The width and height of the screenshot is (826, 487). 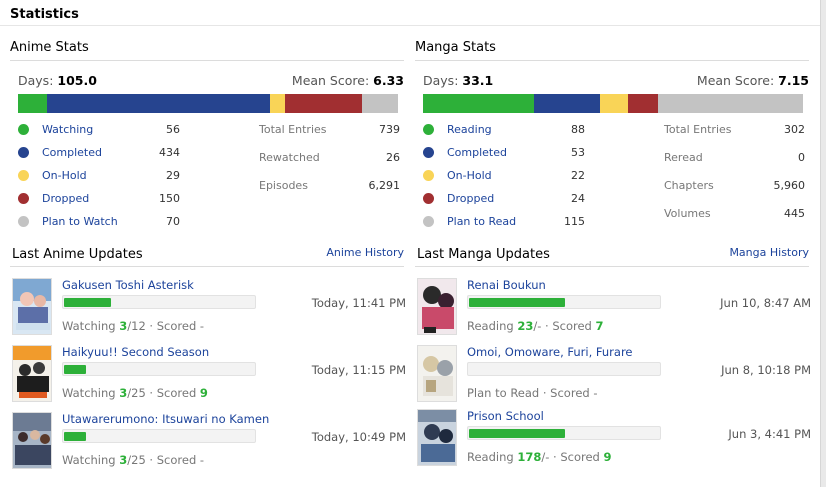 What do you see at coordinates (525, 326) in the screenshot?
I see `progress-count: 23` at bounding box center [525, 326].